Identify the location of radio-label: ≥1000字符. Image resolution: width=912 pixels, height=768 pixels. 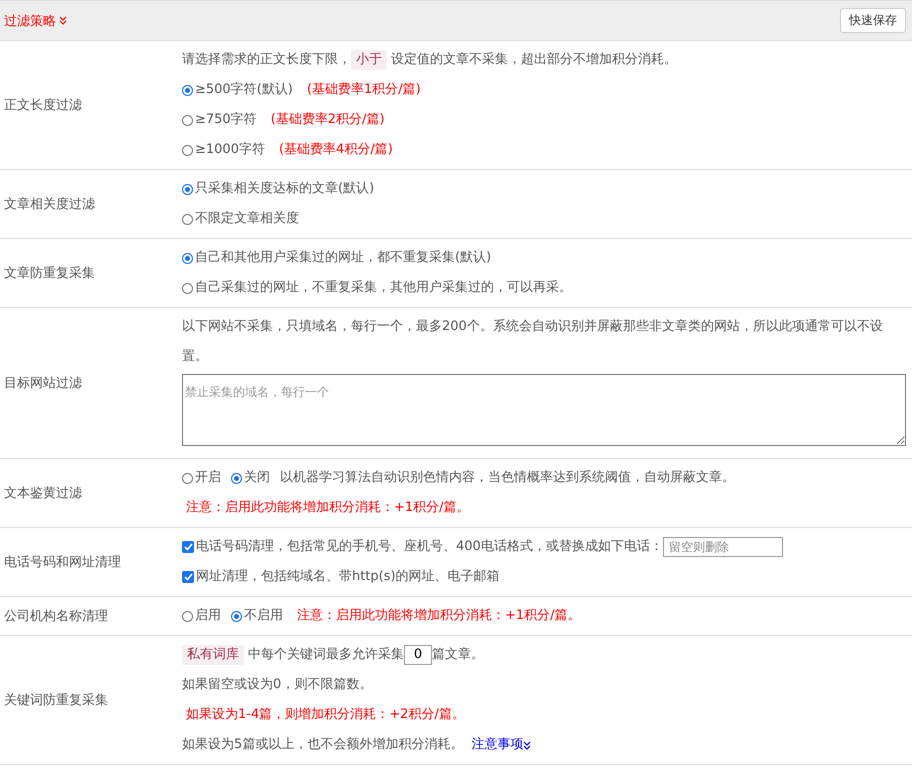
(230, 150).